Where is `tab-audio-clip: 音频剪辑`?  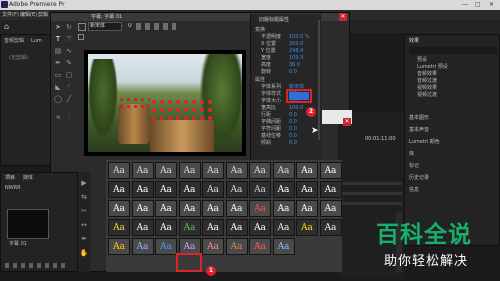
tab-audio-clip: 音频剪辑 is located at coordinates (14, 41).